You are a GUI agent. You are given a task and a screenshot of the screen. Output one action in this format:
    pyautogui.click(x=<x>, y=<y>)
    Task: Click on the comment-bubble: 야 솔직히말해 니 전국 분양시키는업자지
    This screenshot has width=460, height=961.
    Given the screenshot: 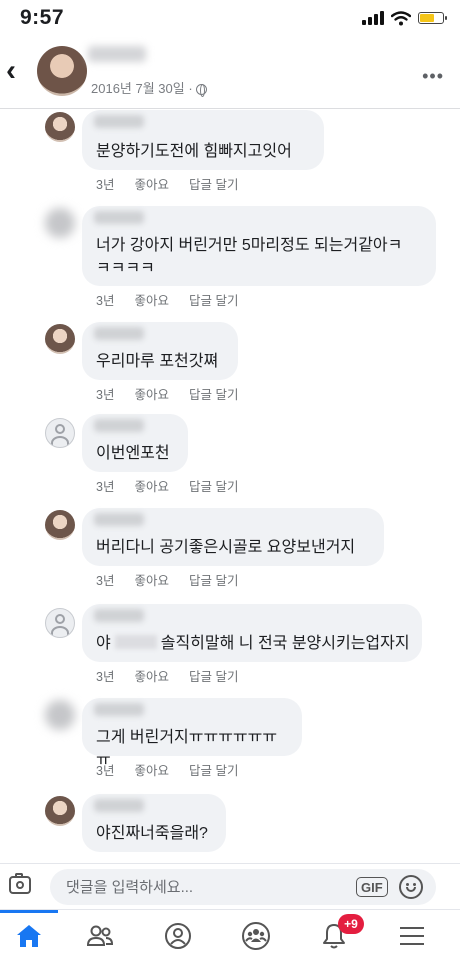 What is the action you would take?
    pyautogui.click(x=252, y=633)
    